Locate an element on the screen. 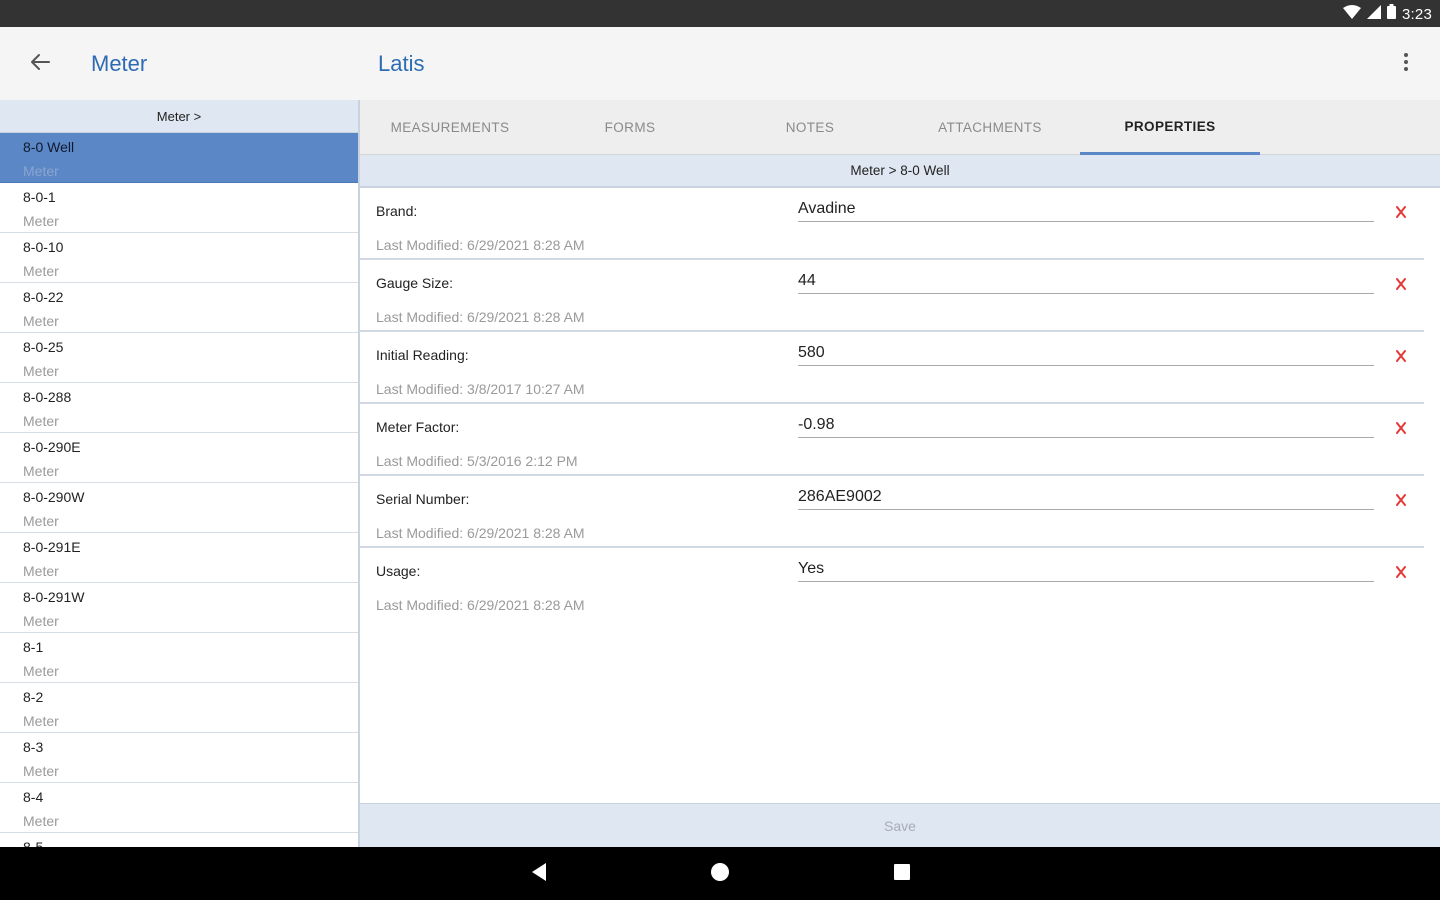 Image resolution: width=1440 pixels, height=900 pixels. meter-name: 8-0-10 is located at coordinates (43, 247).